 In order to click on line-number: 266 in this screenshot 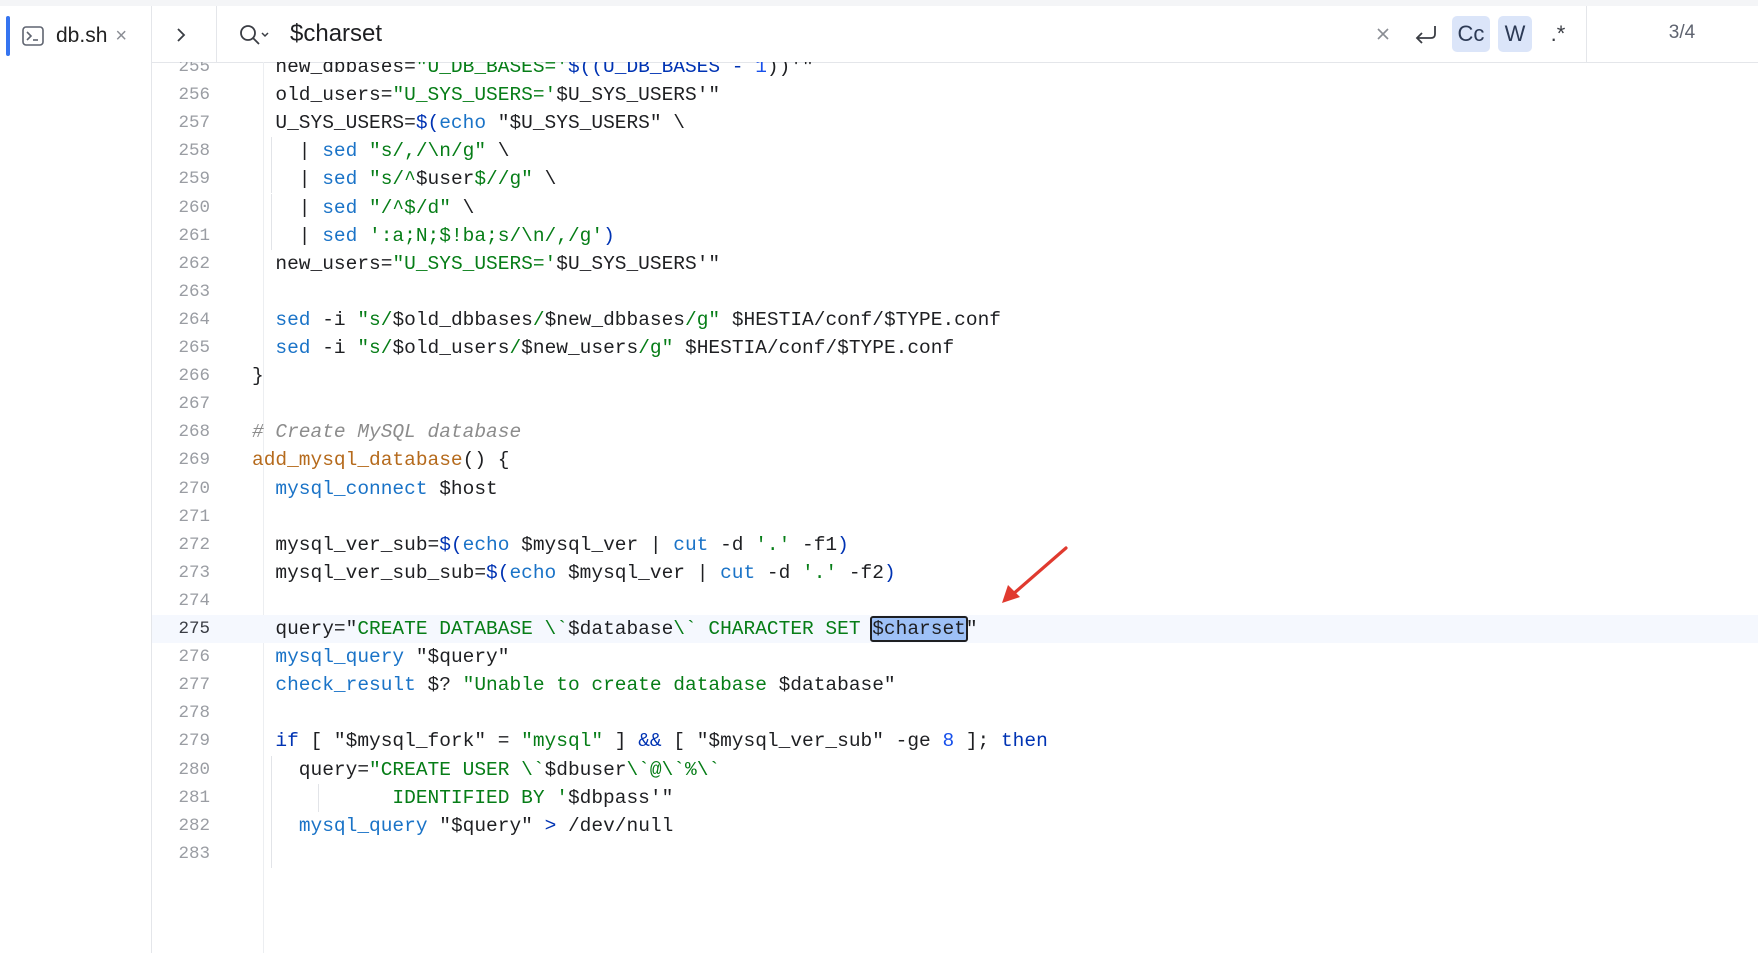, I will do `click(194, 376)`.